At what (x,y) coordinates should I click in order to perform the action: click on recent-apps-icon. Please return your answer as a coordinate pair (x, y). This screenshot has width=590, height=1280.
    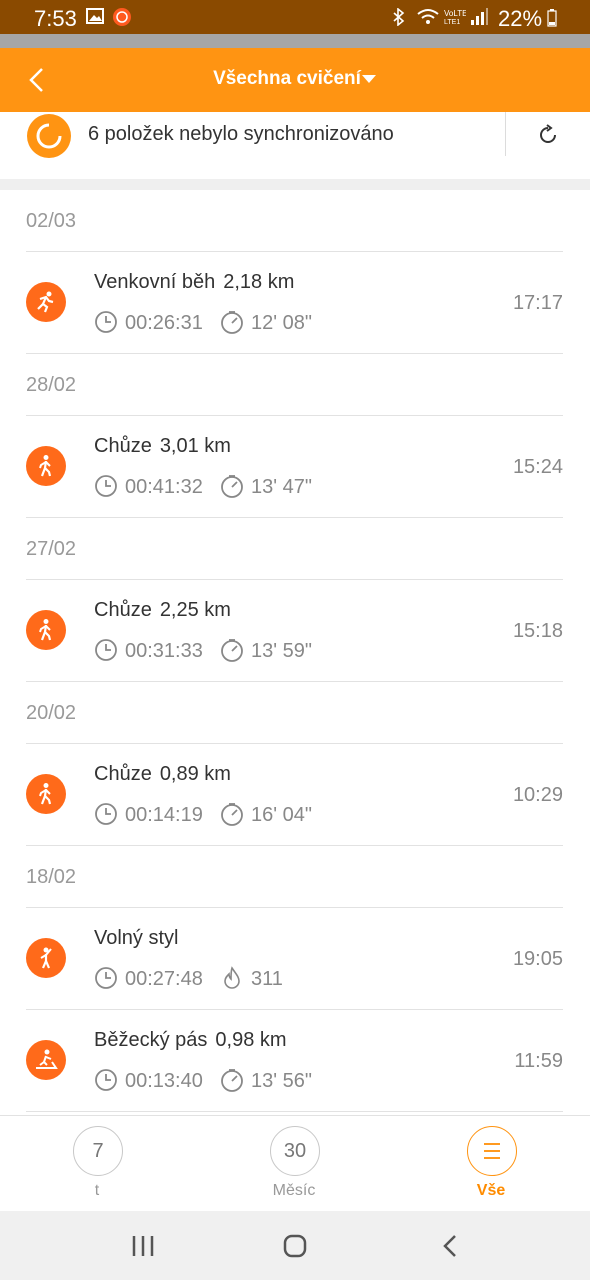
    Looking at the image, I should click on (143, 1246).